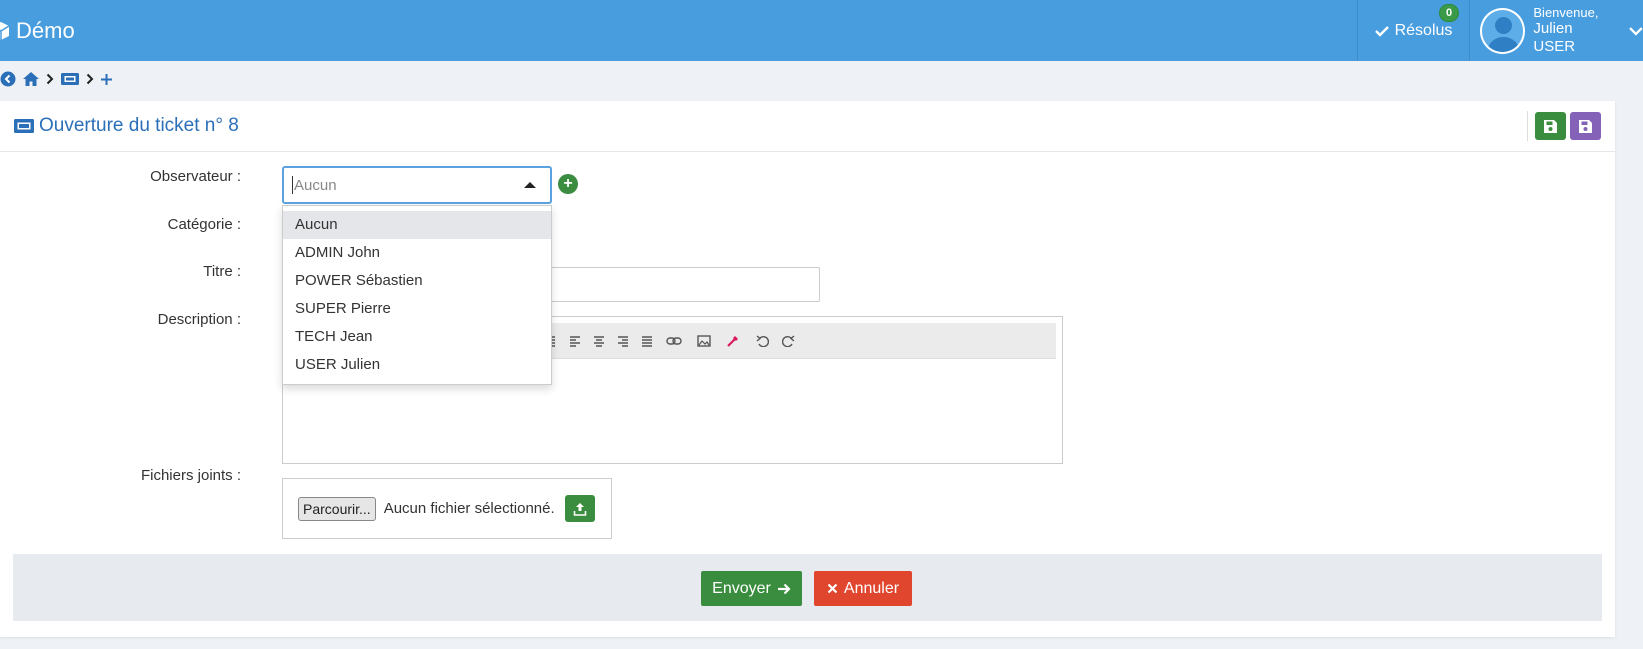 The width and height of the screenshot is (1643, 649). I want to click on cancel-label: Annuler, so click(871, 588).